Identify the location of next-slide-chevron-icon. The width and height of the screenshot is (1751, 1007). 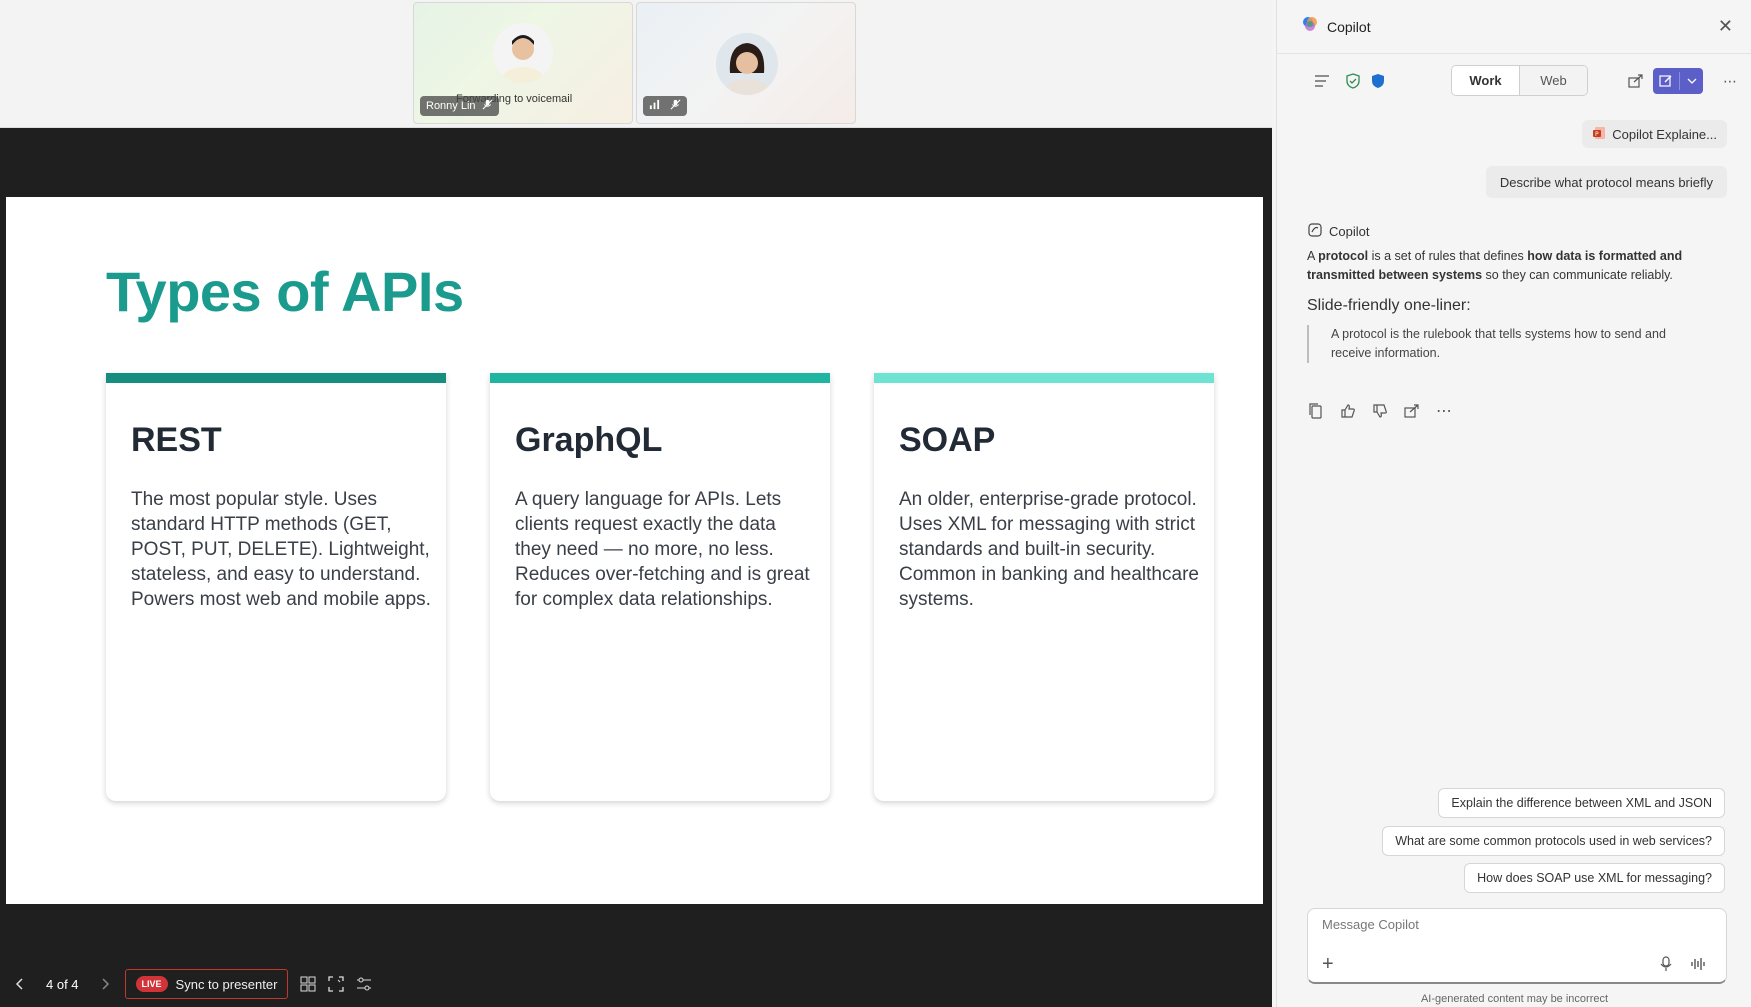
(105, 984).